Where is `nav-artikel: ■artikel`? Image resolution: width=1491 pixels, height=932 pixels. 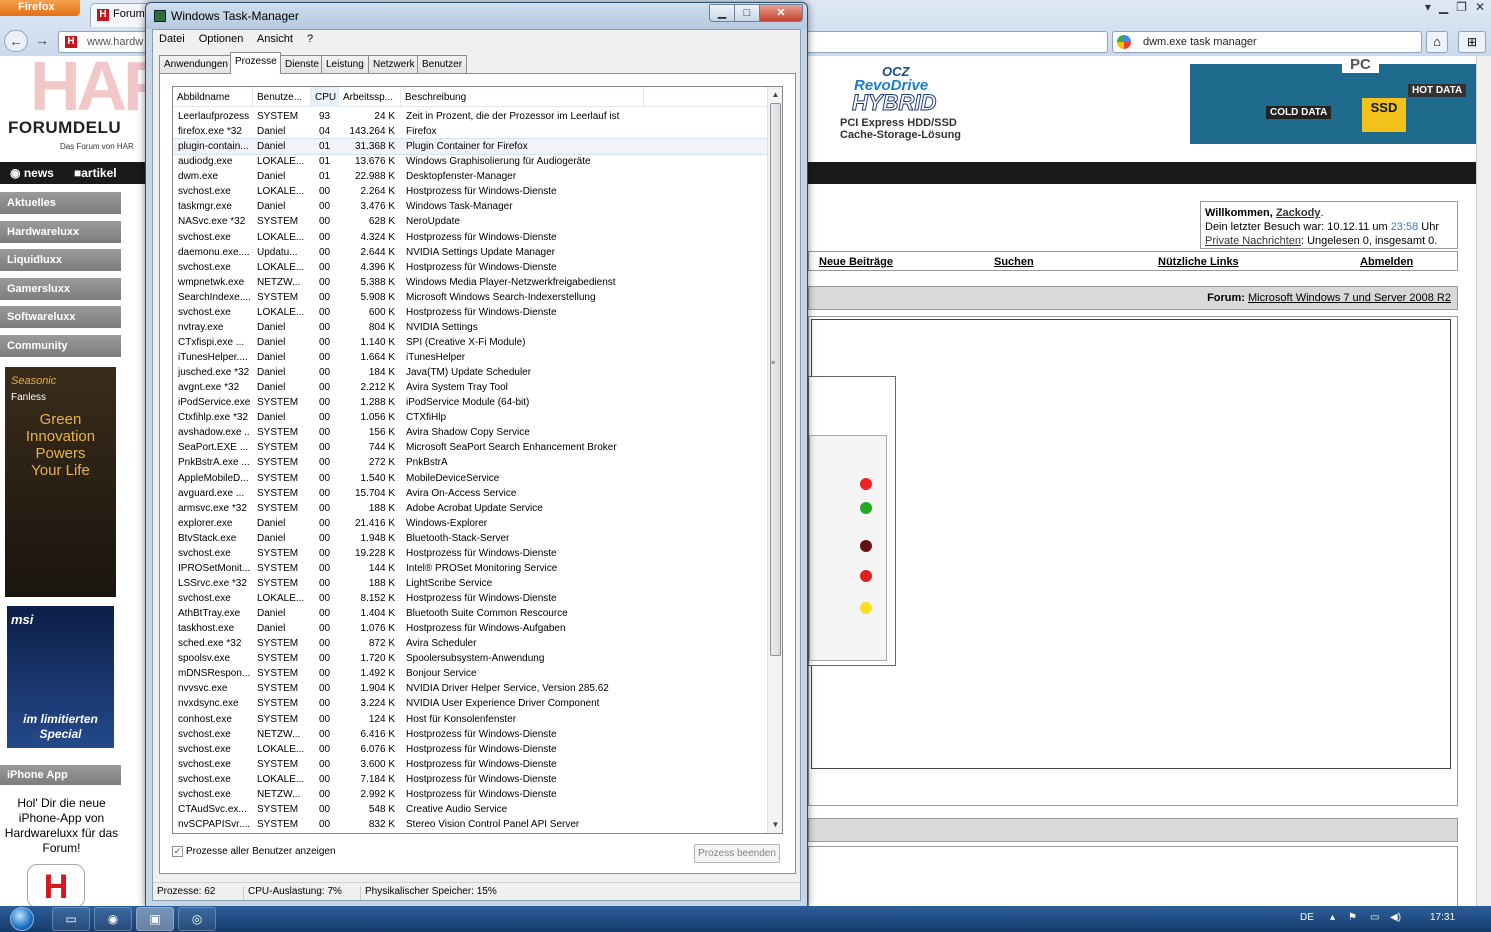
nav-artikel: ■artikel is located at coordinates (95, 173).